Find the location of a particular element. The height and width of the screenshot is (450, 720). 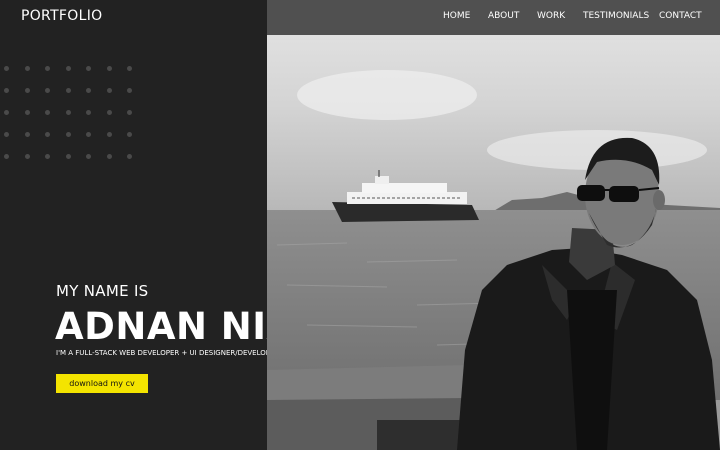

decorative-dot-grid is located at coordinates (71, 116).